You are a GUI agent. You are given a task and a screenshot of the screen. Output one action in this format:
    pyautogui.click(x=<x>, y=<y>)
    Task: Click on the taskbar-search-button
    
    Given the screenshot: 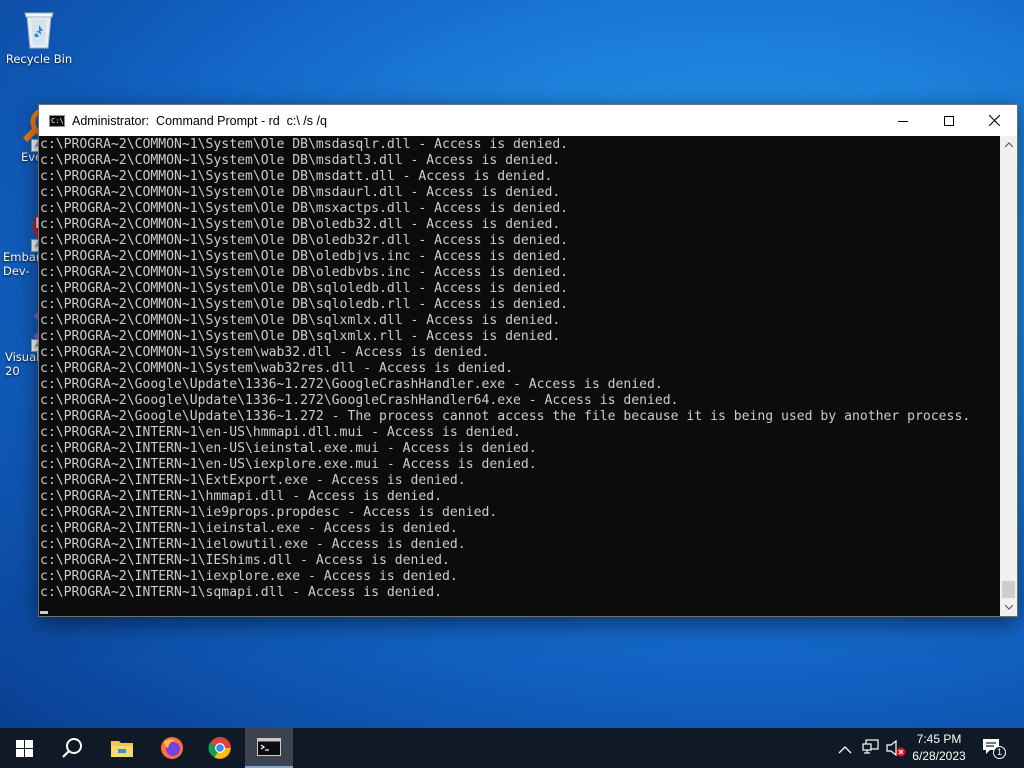 What is the action you would take?
    pyautogui.click(x=72, y=748)
    